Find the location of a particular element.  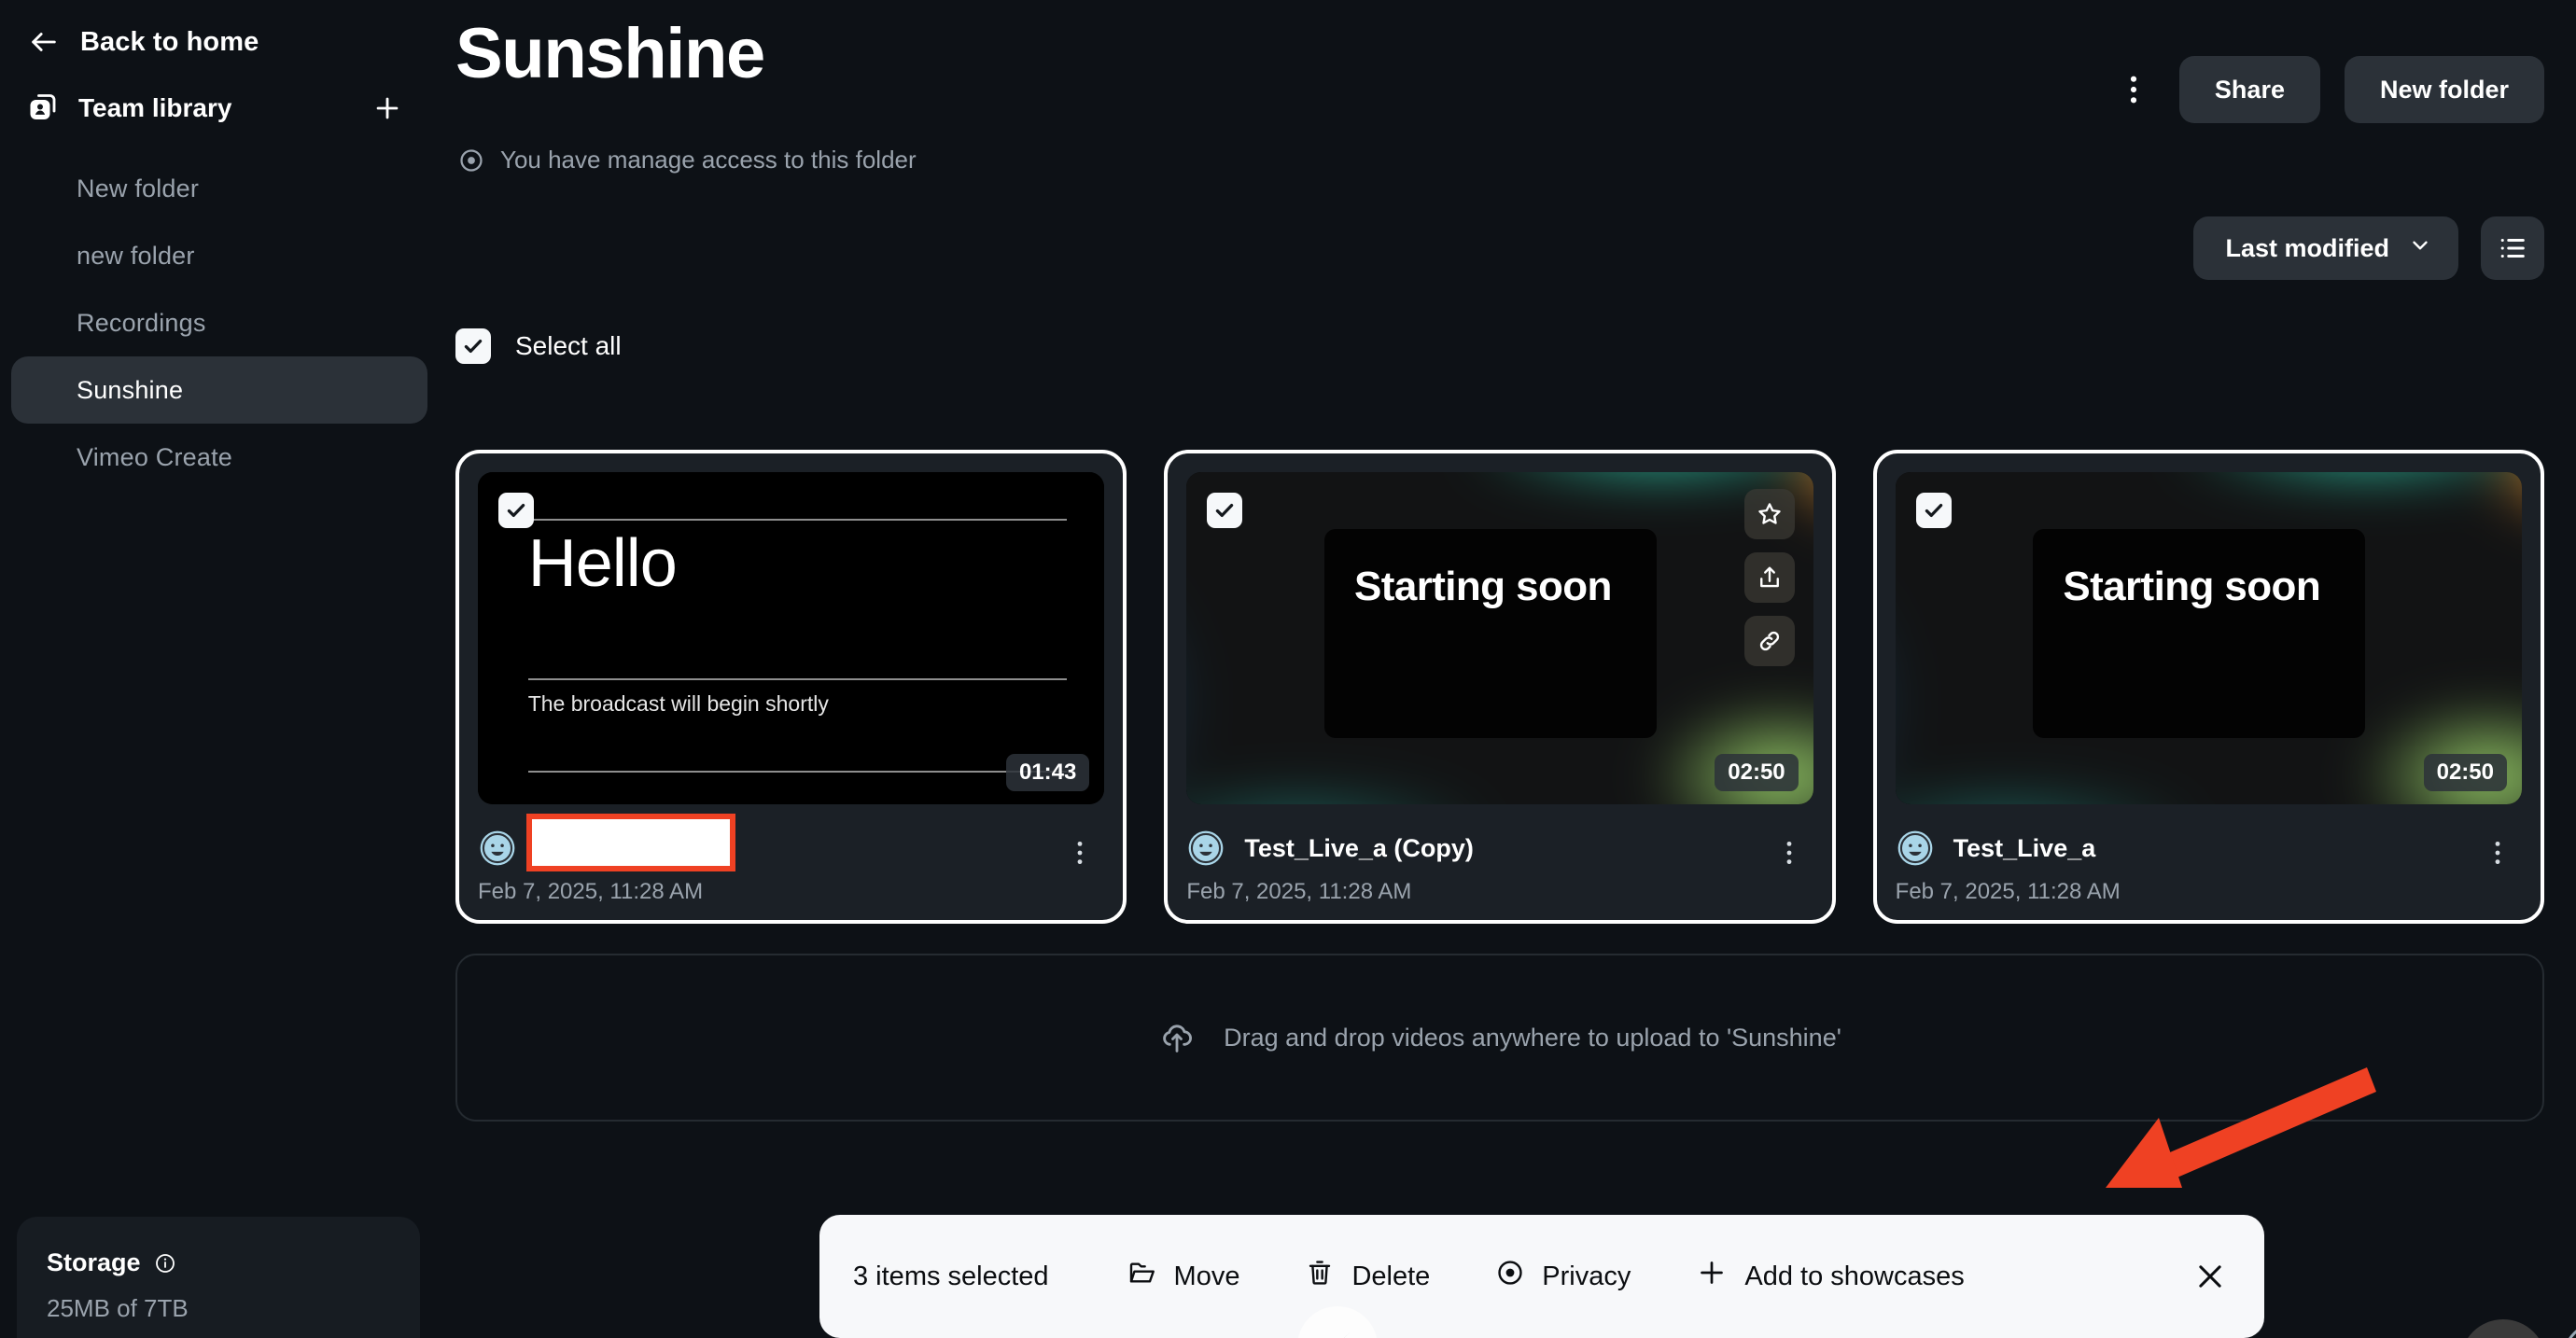

storage-usage: 25MB of 7TB is located at coordinates (118, 1308).